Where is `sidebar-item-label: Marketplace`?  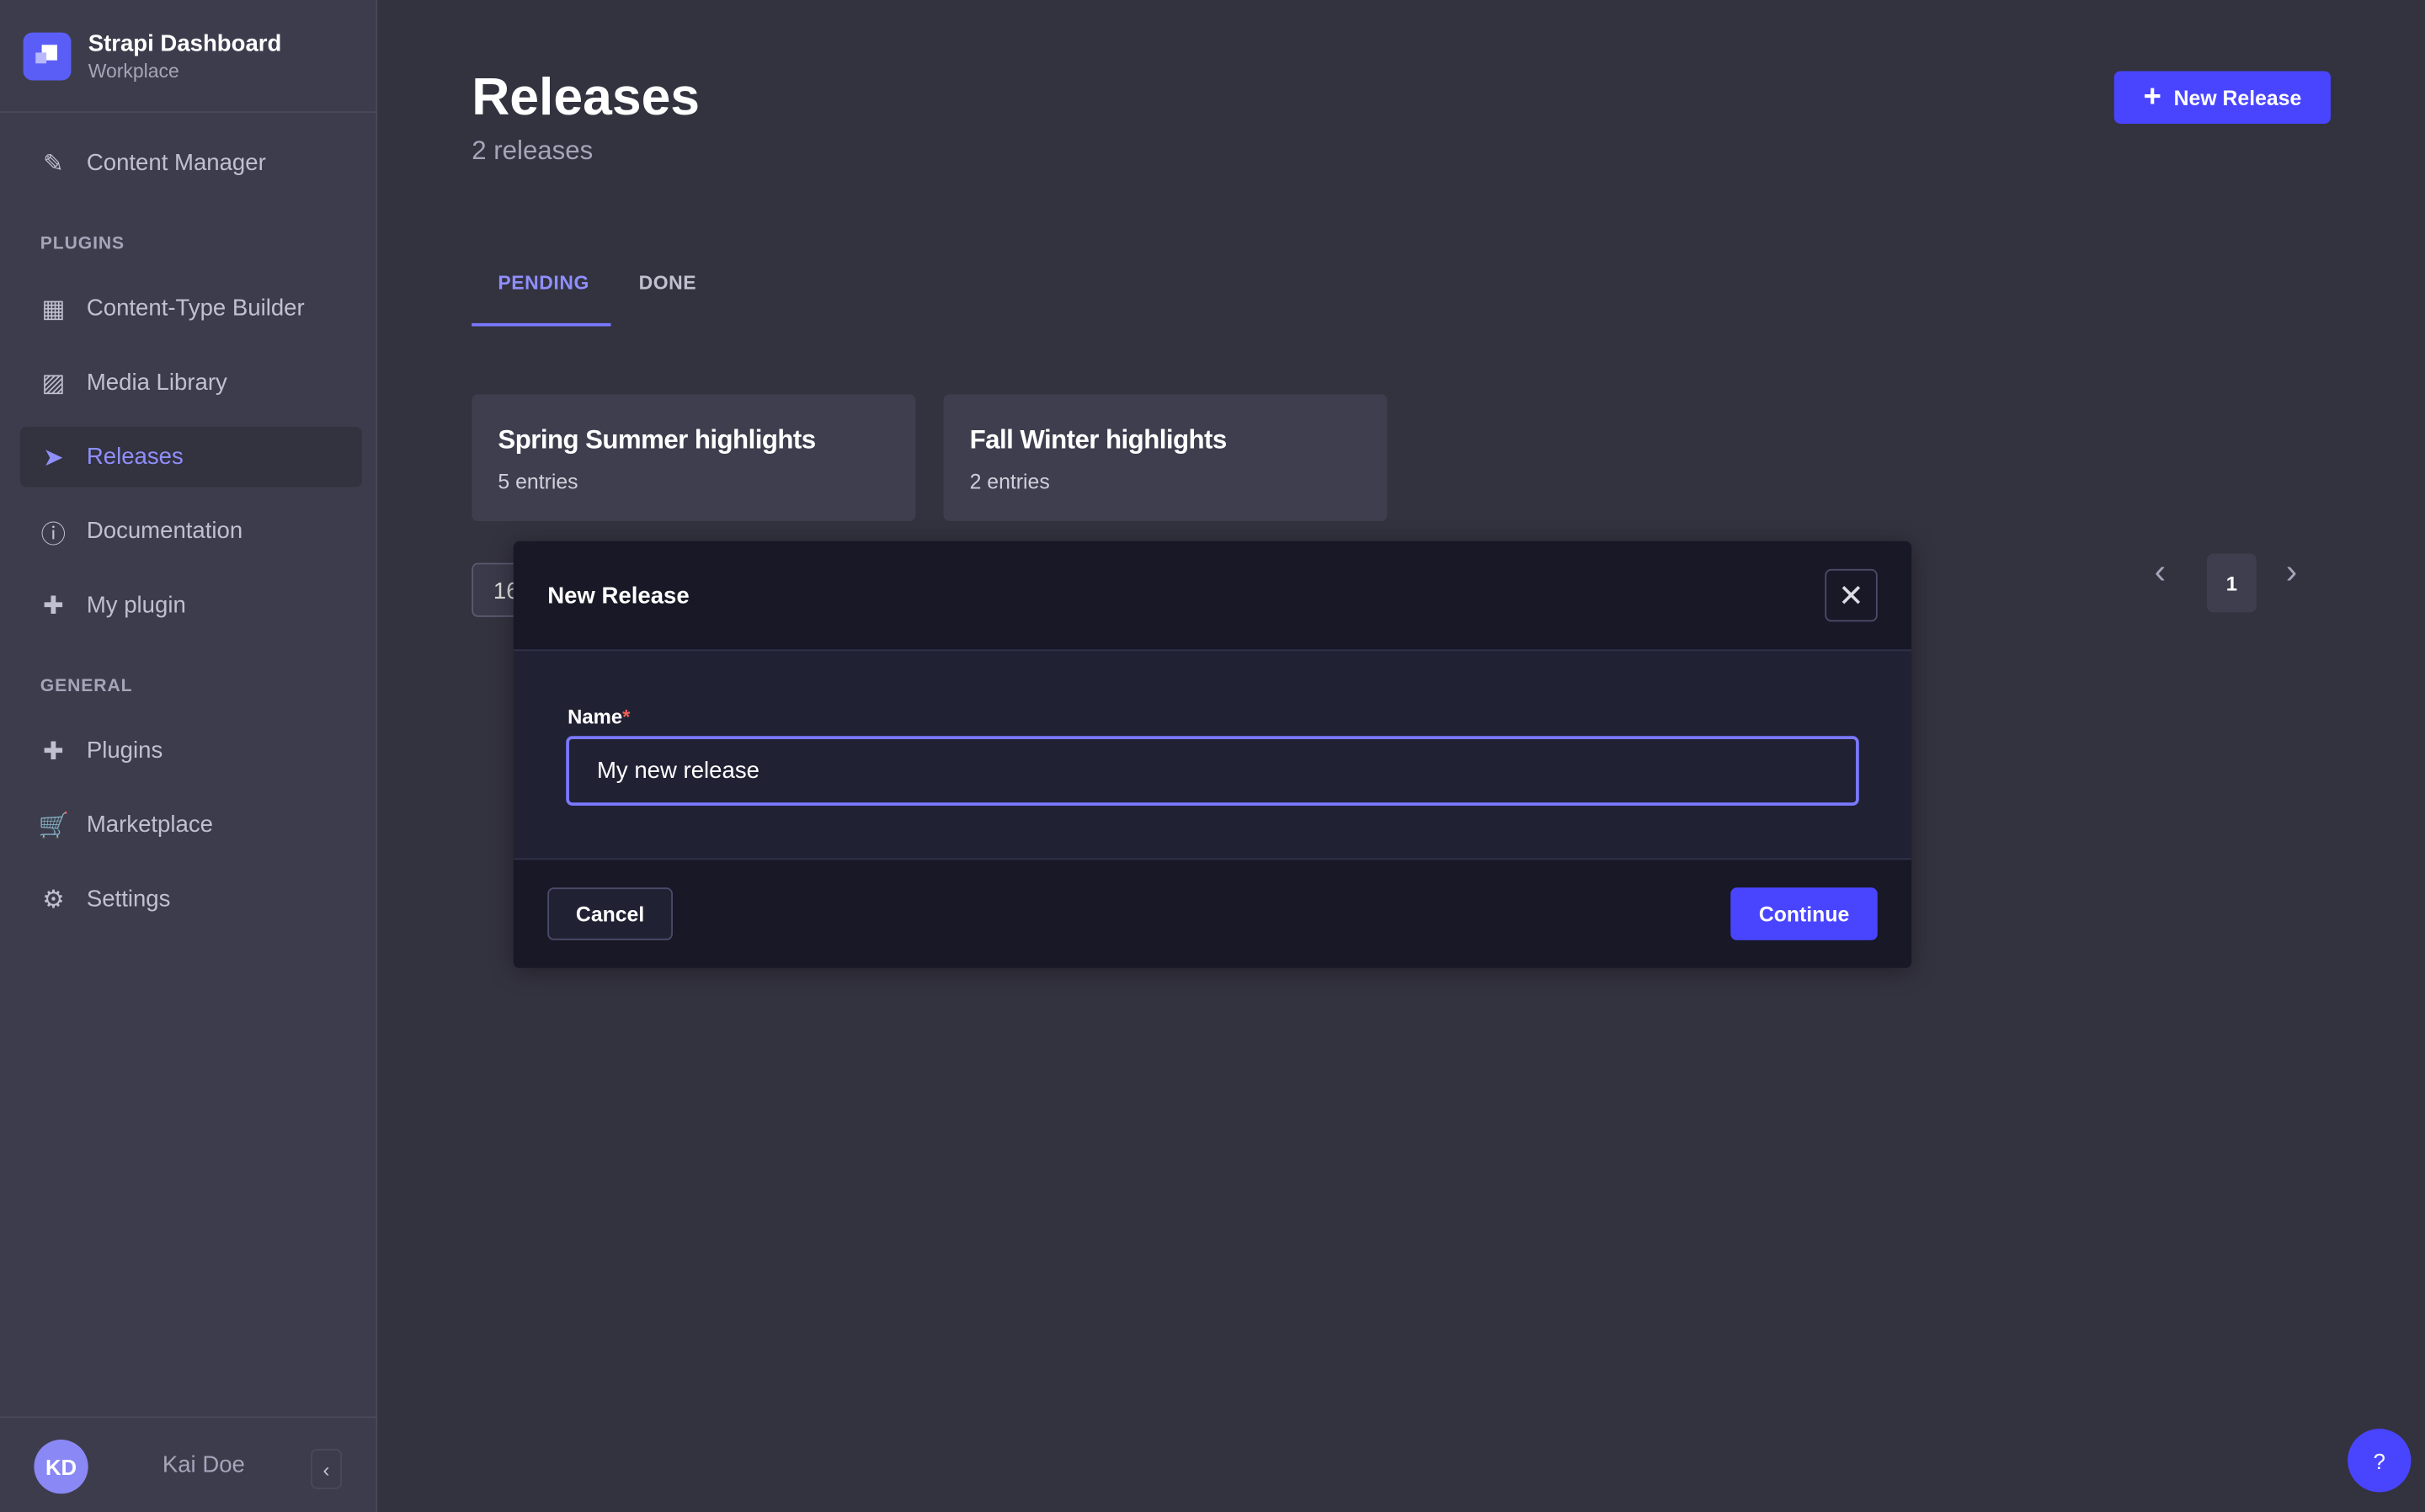
sidebar-item-label: Marketplace is located at coordinates (149, 825).